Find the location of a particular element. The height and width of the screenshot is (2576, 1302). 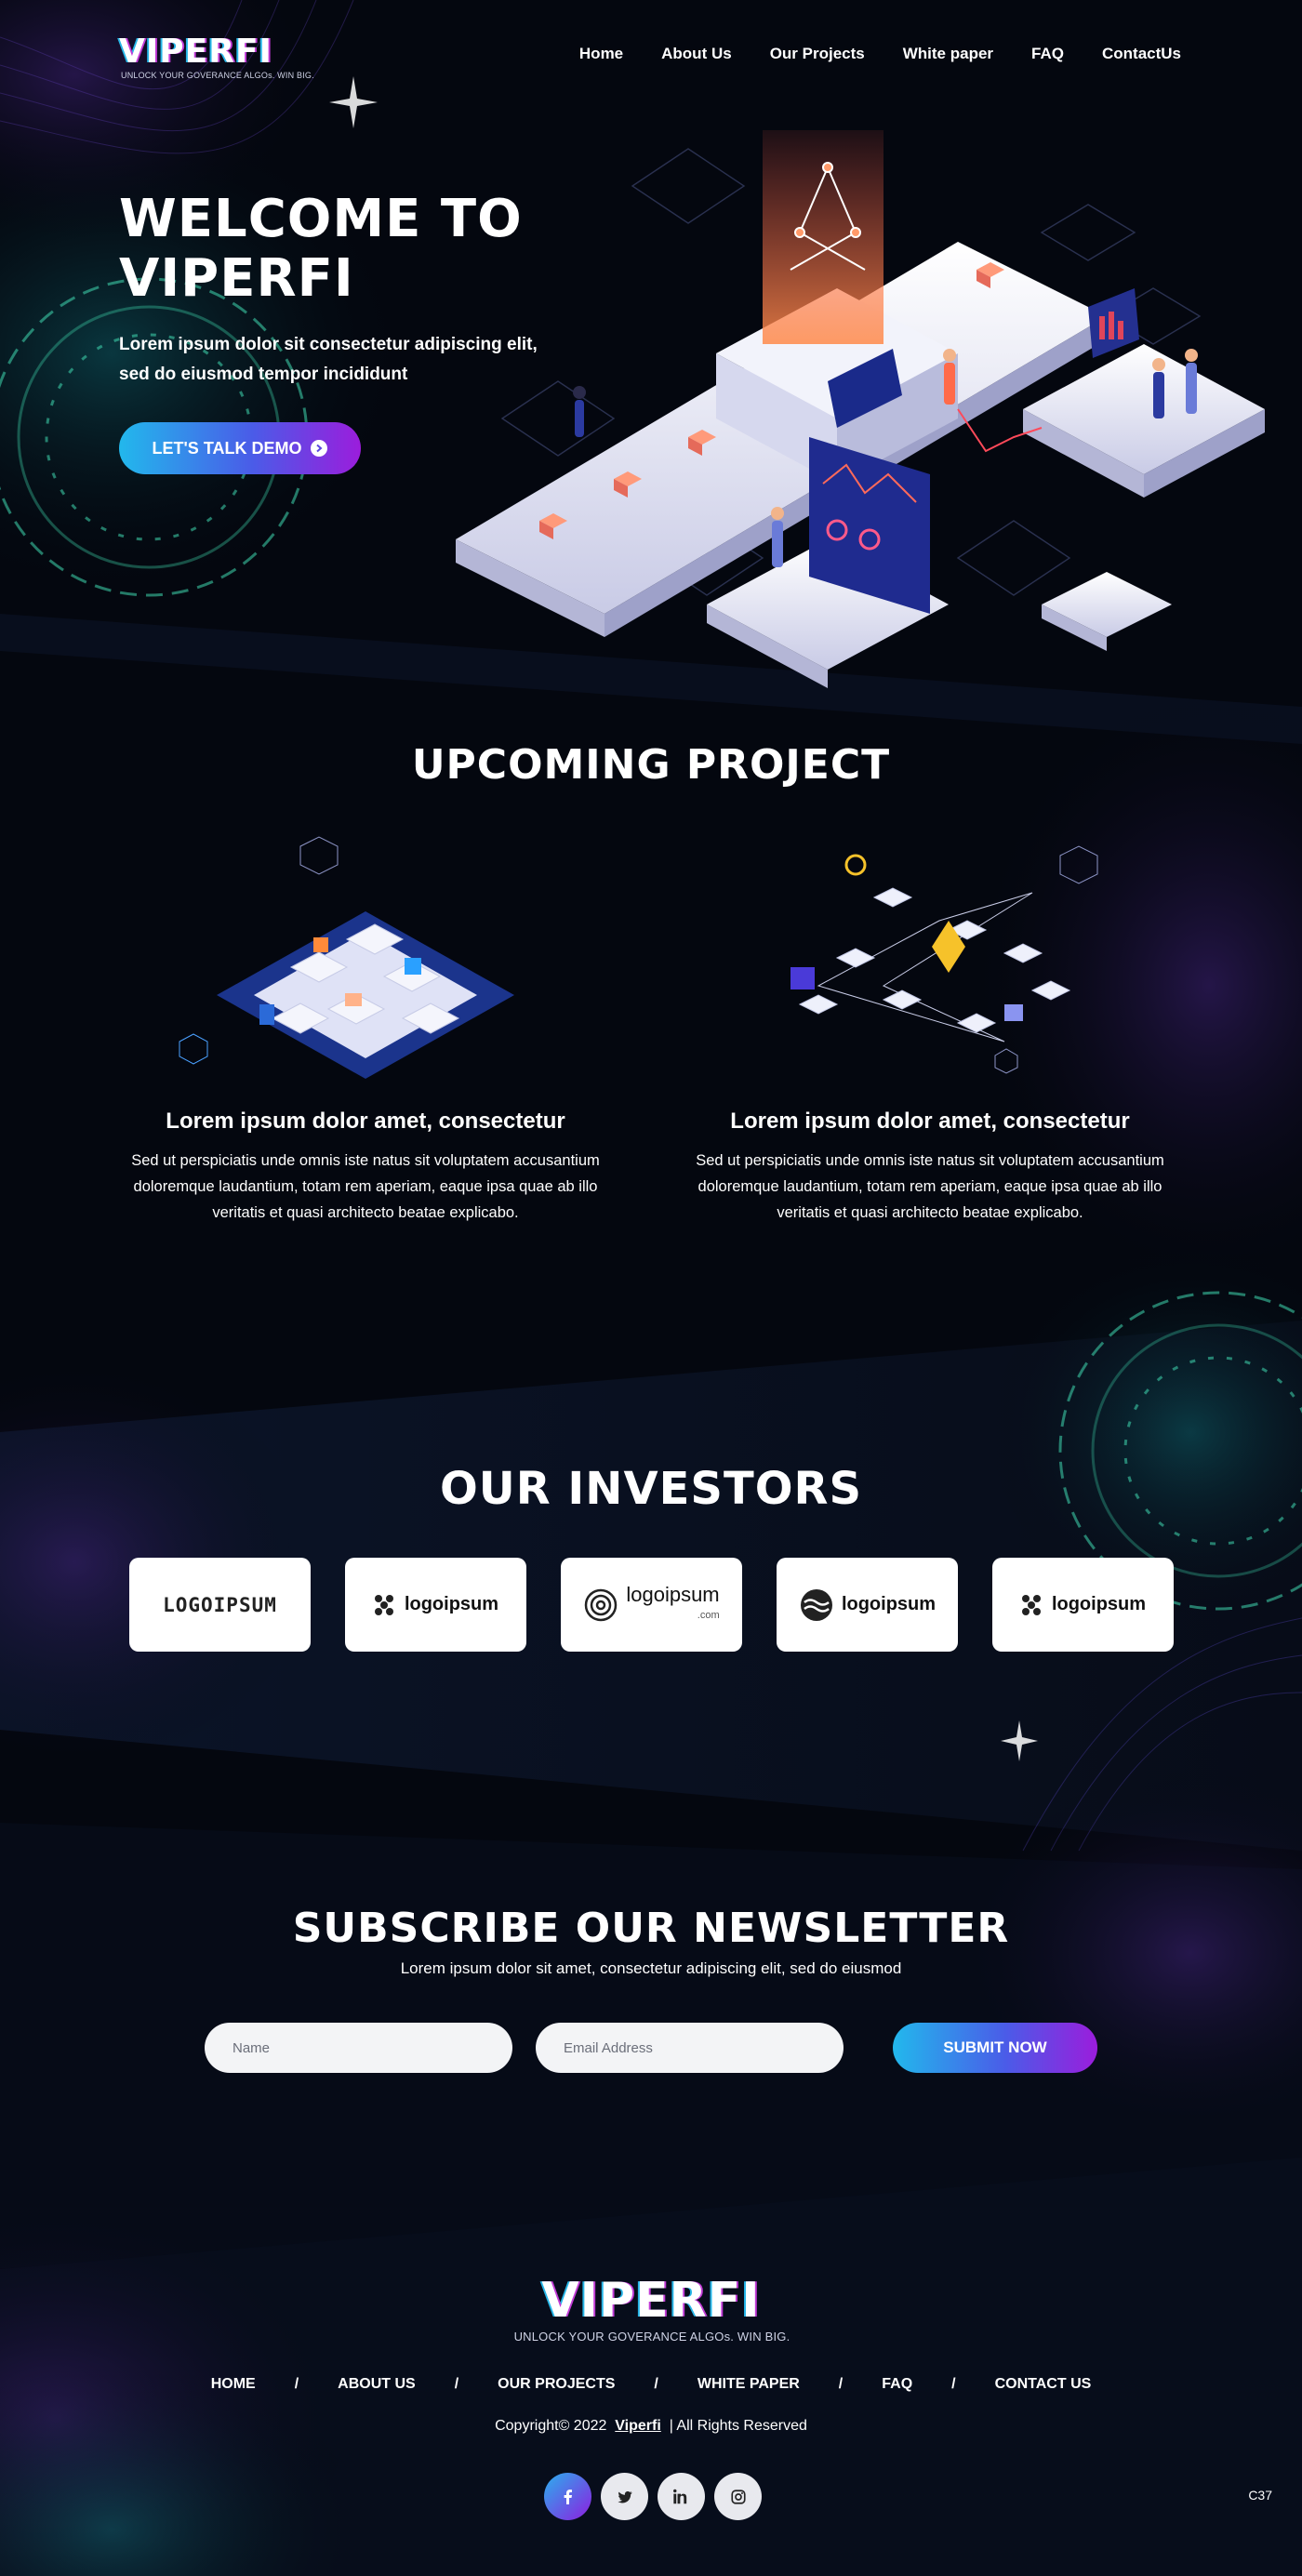

social-links is located at coordinates (653, 2496).